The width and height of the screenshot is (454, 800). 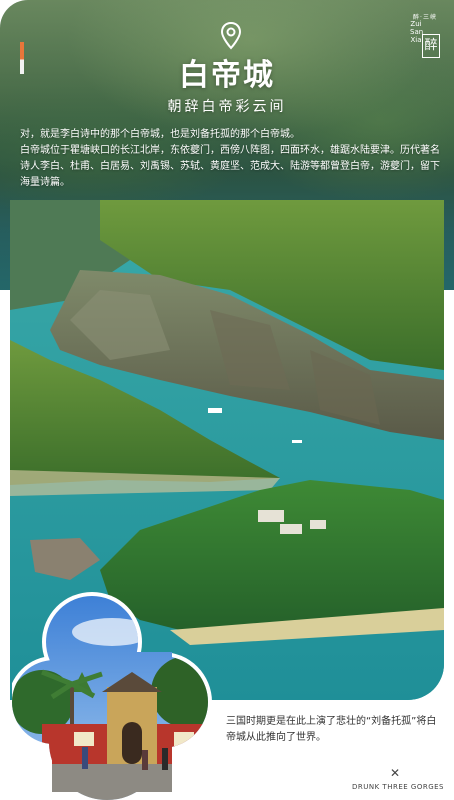 What do you see at coordinates (431, 46) in the screenshot?
I see `logo-stamp: 醉` at bounding box center [431, 46].